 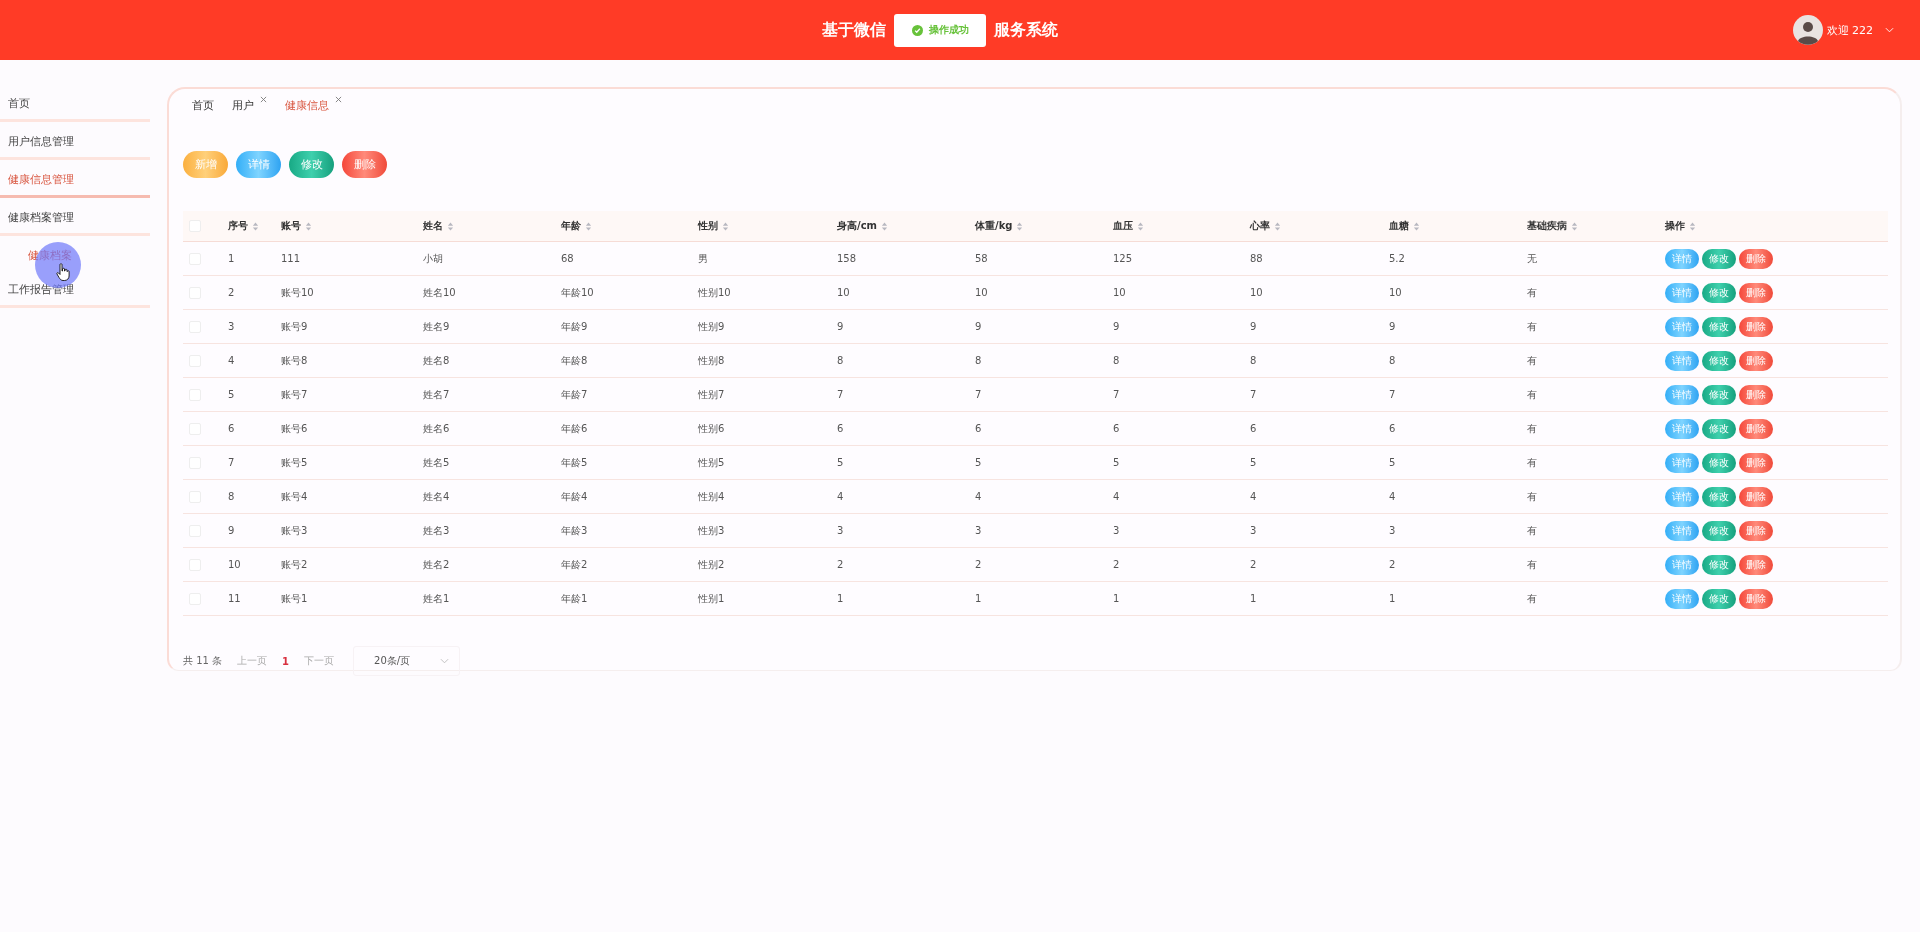 What do you see at coordinates (294, 564) in the screenshot?
I see `table-cell: 账号2` at bounding box center [294, 564].